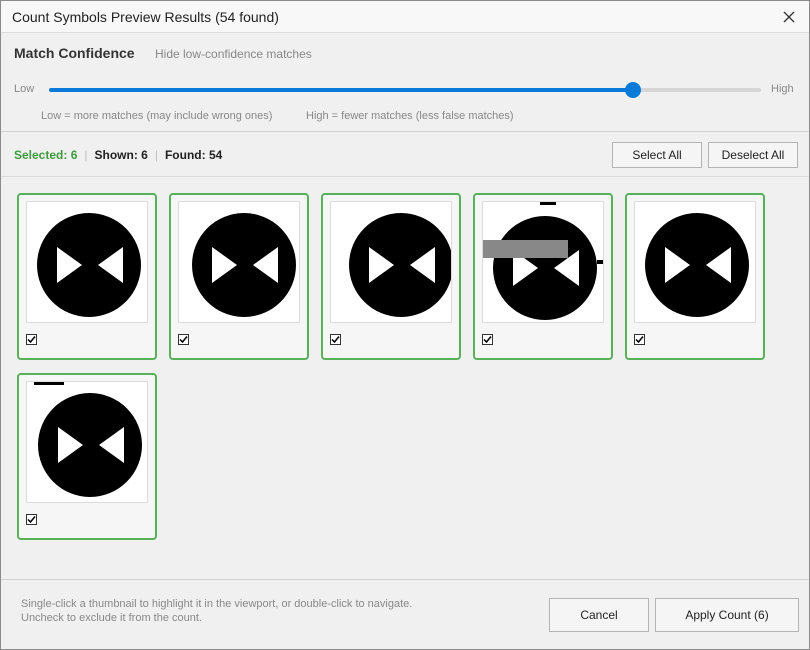 The image size is (810, 650). What do you see at coordinates (341, 90) in the screenshot?
I see `slider-fill` at bounding box center [341, 90].